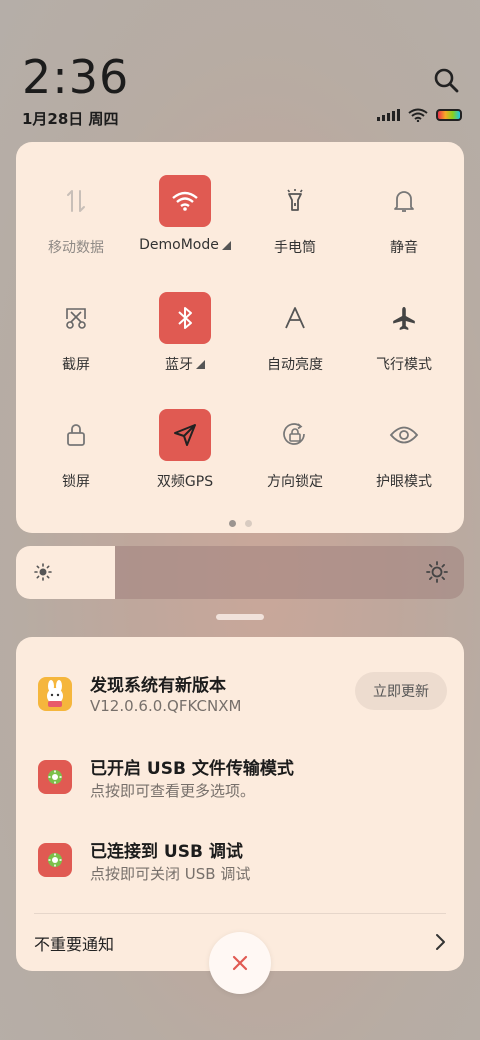 Image resolution: width=480 pixels, height=1040 pixels. I want to click on tile-label: 自动亮度, so click(295, 365).